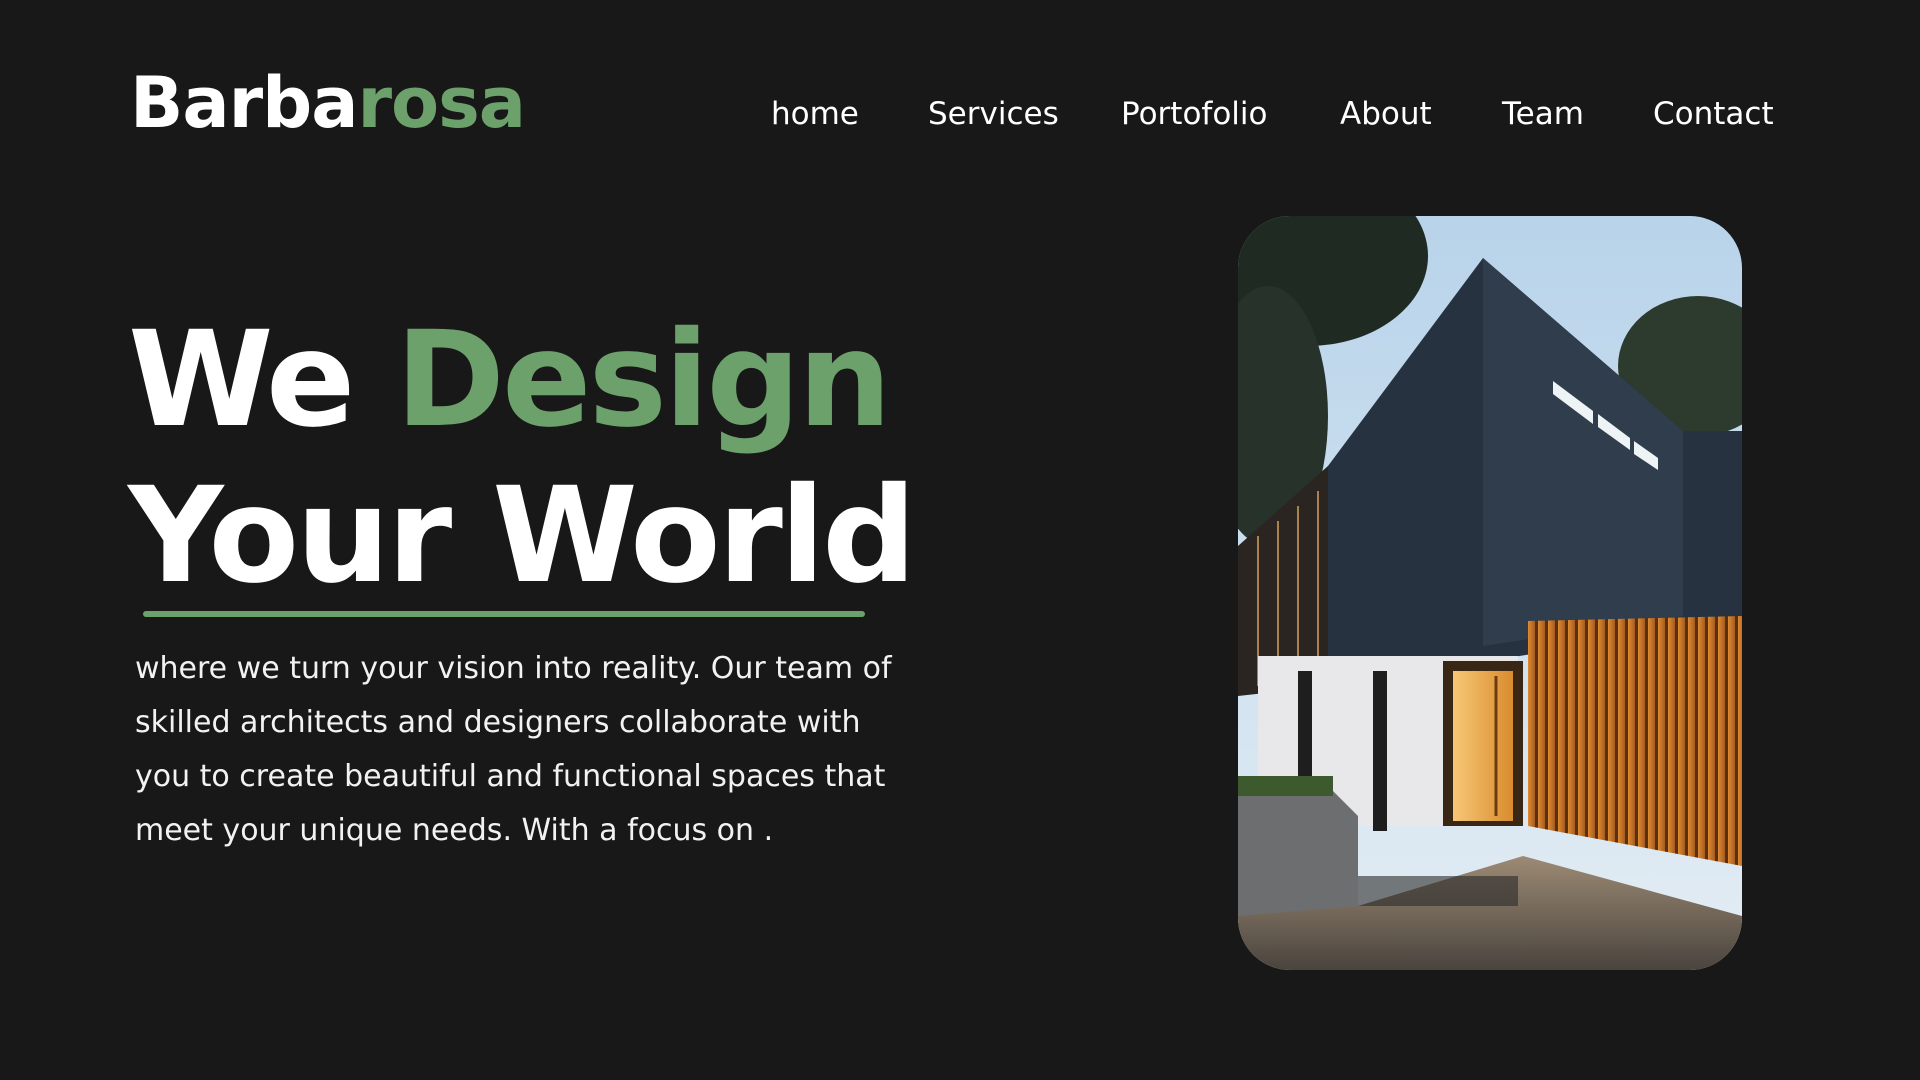  Describe the element at coordinates (815, 114) in the screenshot. I see `nav-link-home: home` at that location.